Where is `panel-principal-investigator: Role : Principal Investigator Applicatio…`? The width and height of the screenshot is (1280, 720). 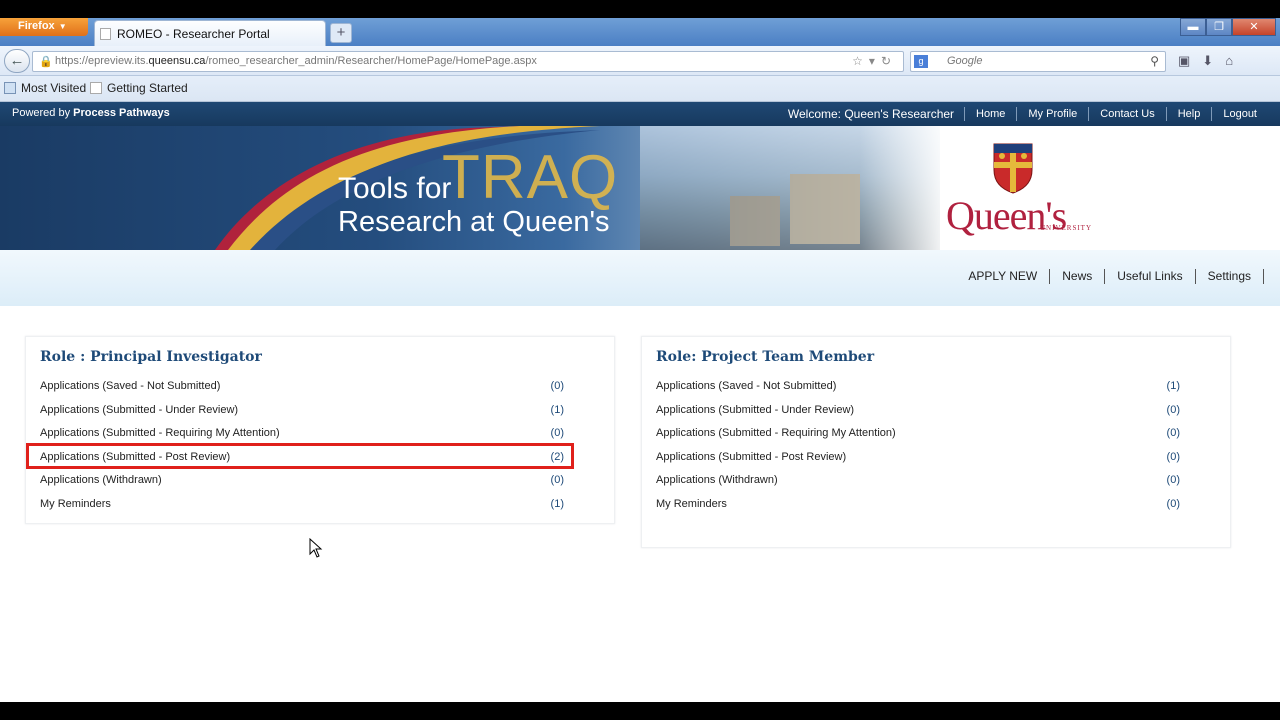 panel-principal-investigator: Role : Principal Investigator Applicatio… is located at coordinates (320, 430).